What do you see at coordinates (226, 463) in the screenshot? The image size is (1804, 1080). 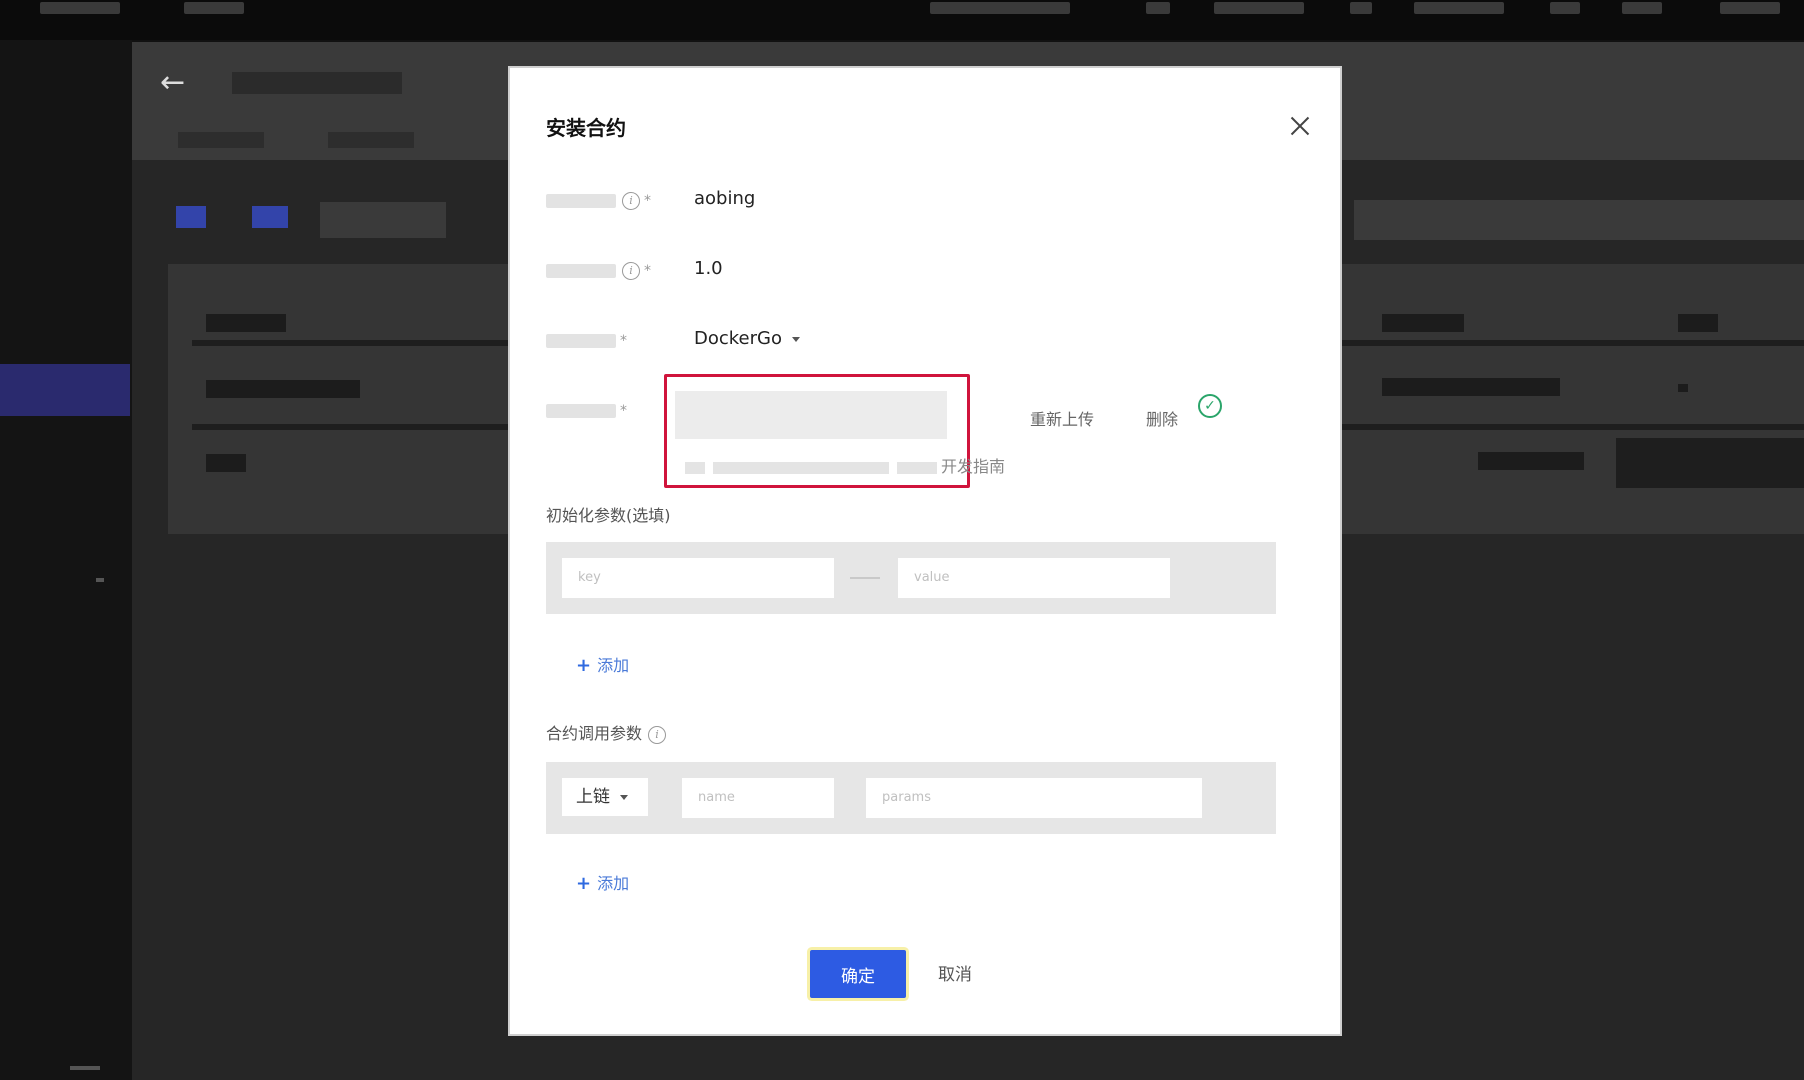 I see `table-footer` at bounding box center [226, 463].